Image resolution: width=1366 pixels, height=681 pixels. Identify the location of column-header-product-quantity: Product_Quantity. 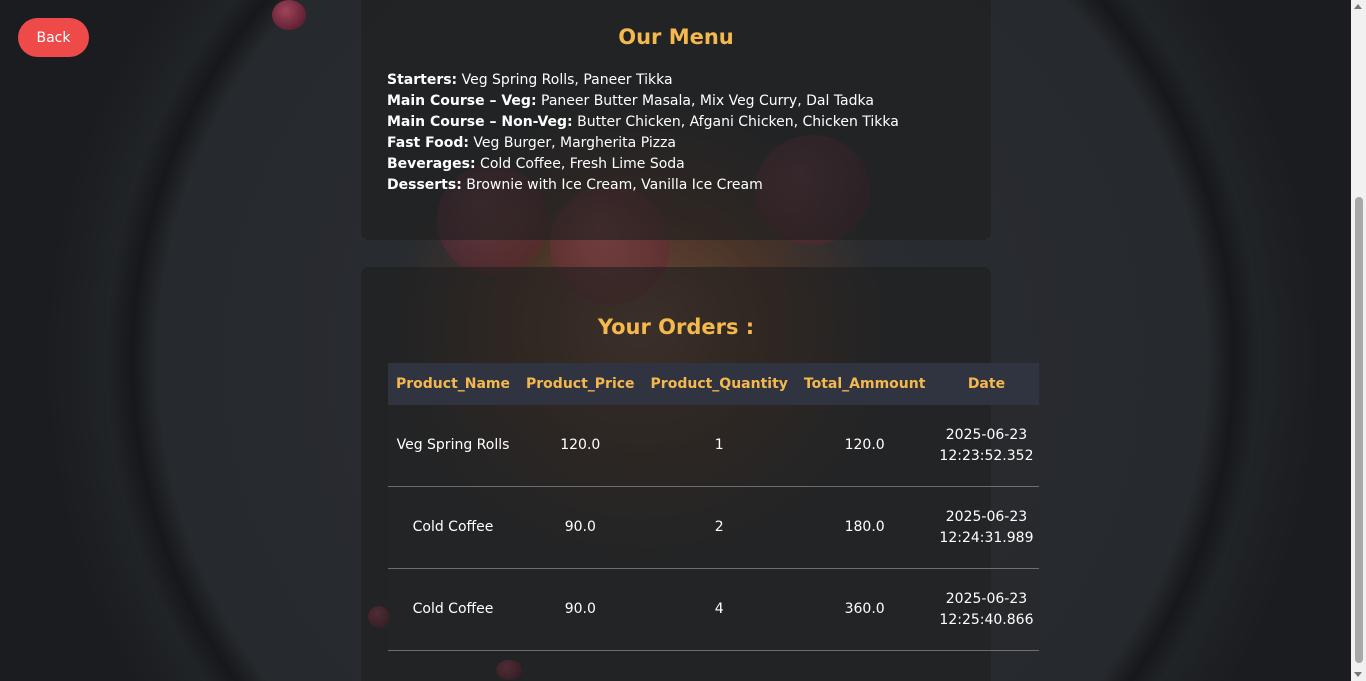
(719, 384).